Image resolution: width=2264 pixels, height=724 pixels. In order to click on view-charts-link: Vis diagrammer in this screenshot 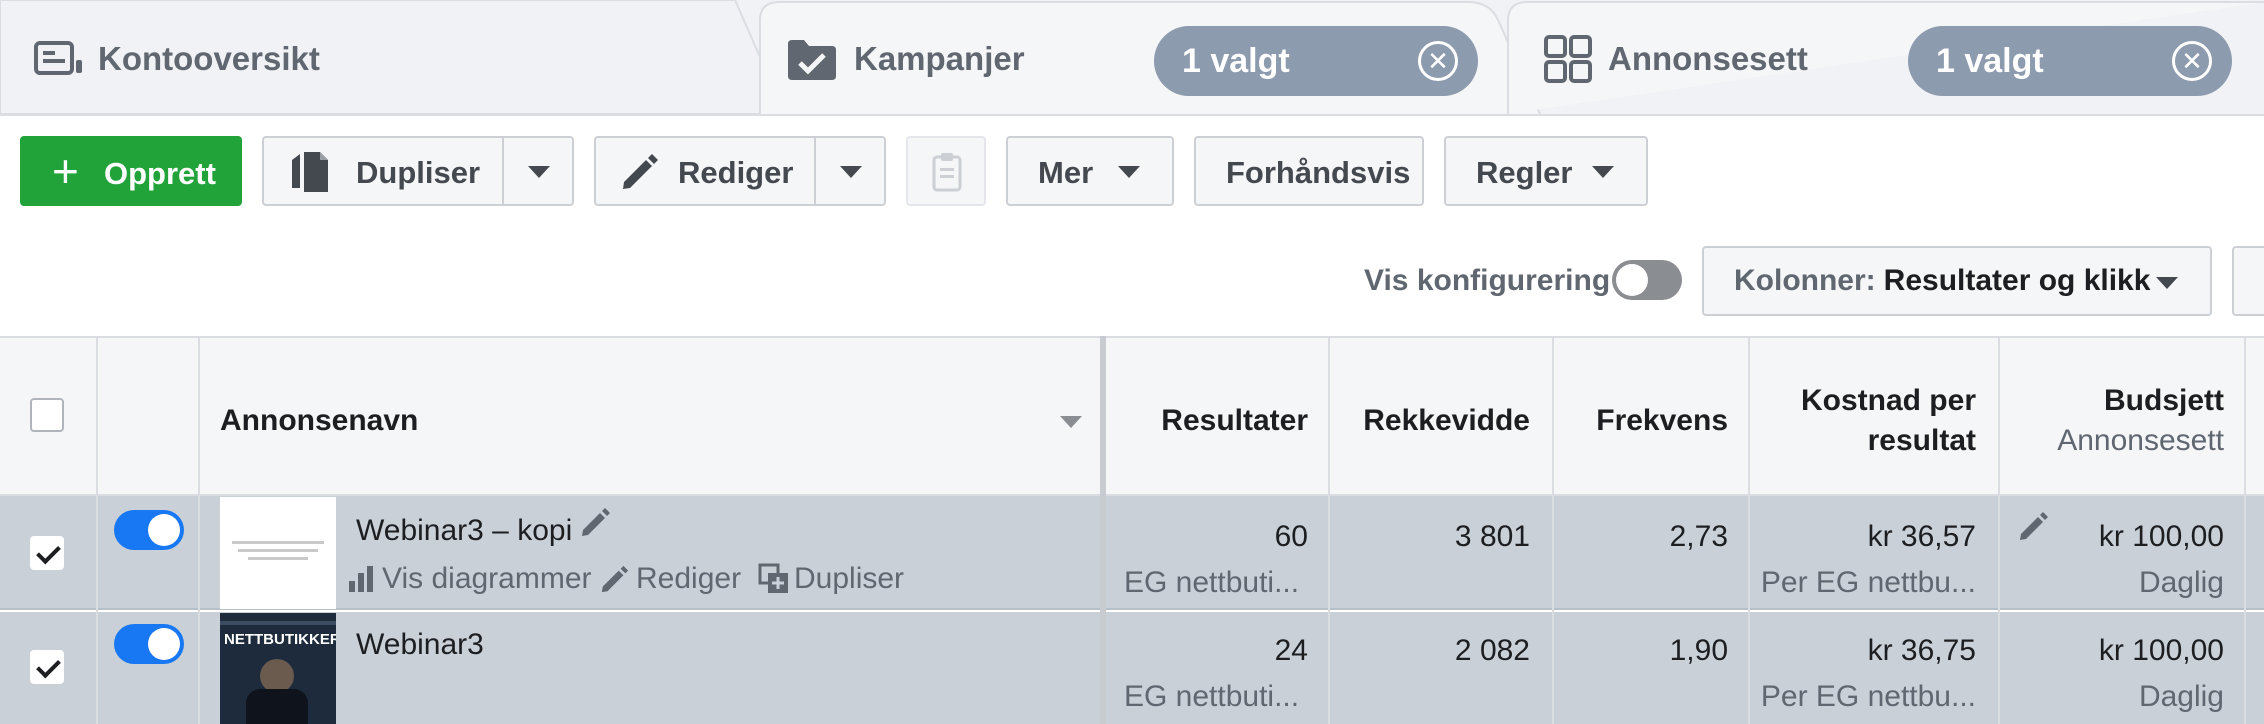, I will do `click(469, 579)`.